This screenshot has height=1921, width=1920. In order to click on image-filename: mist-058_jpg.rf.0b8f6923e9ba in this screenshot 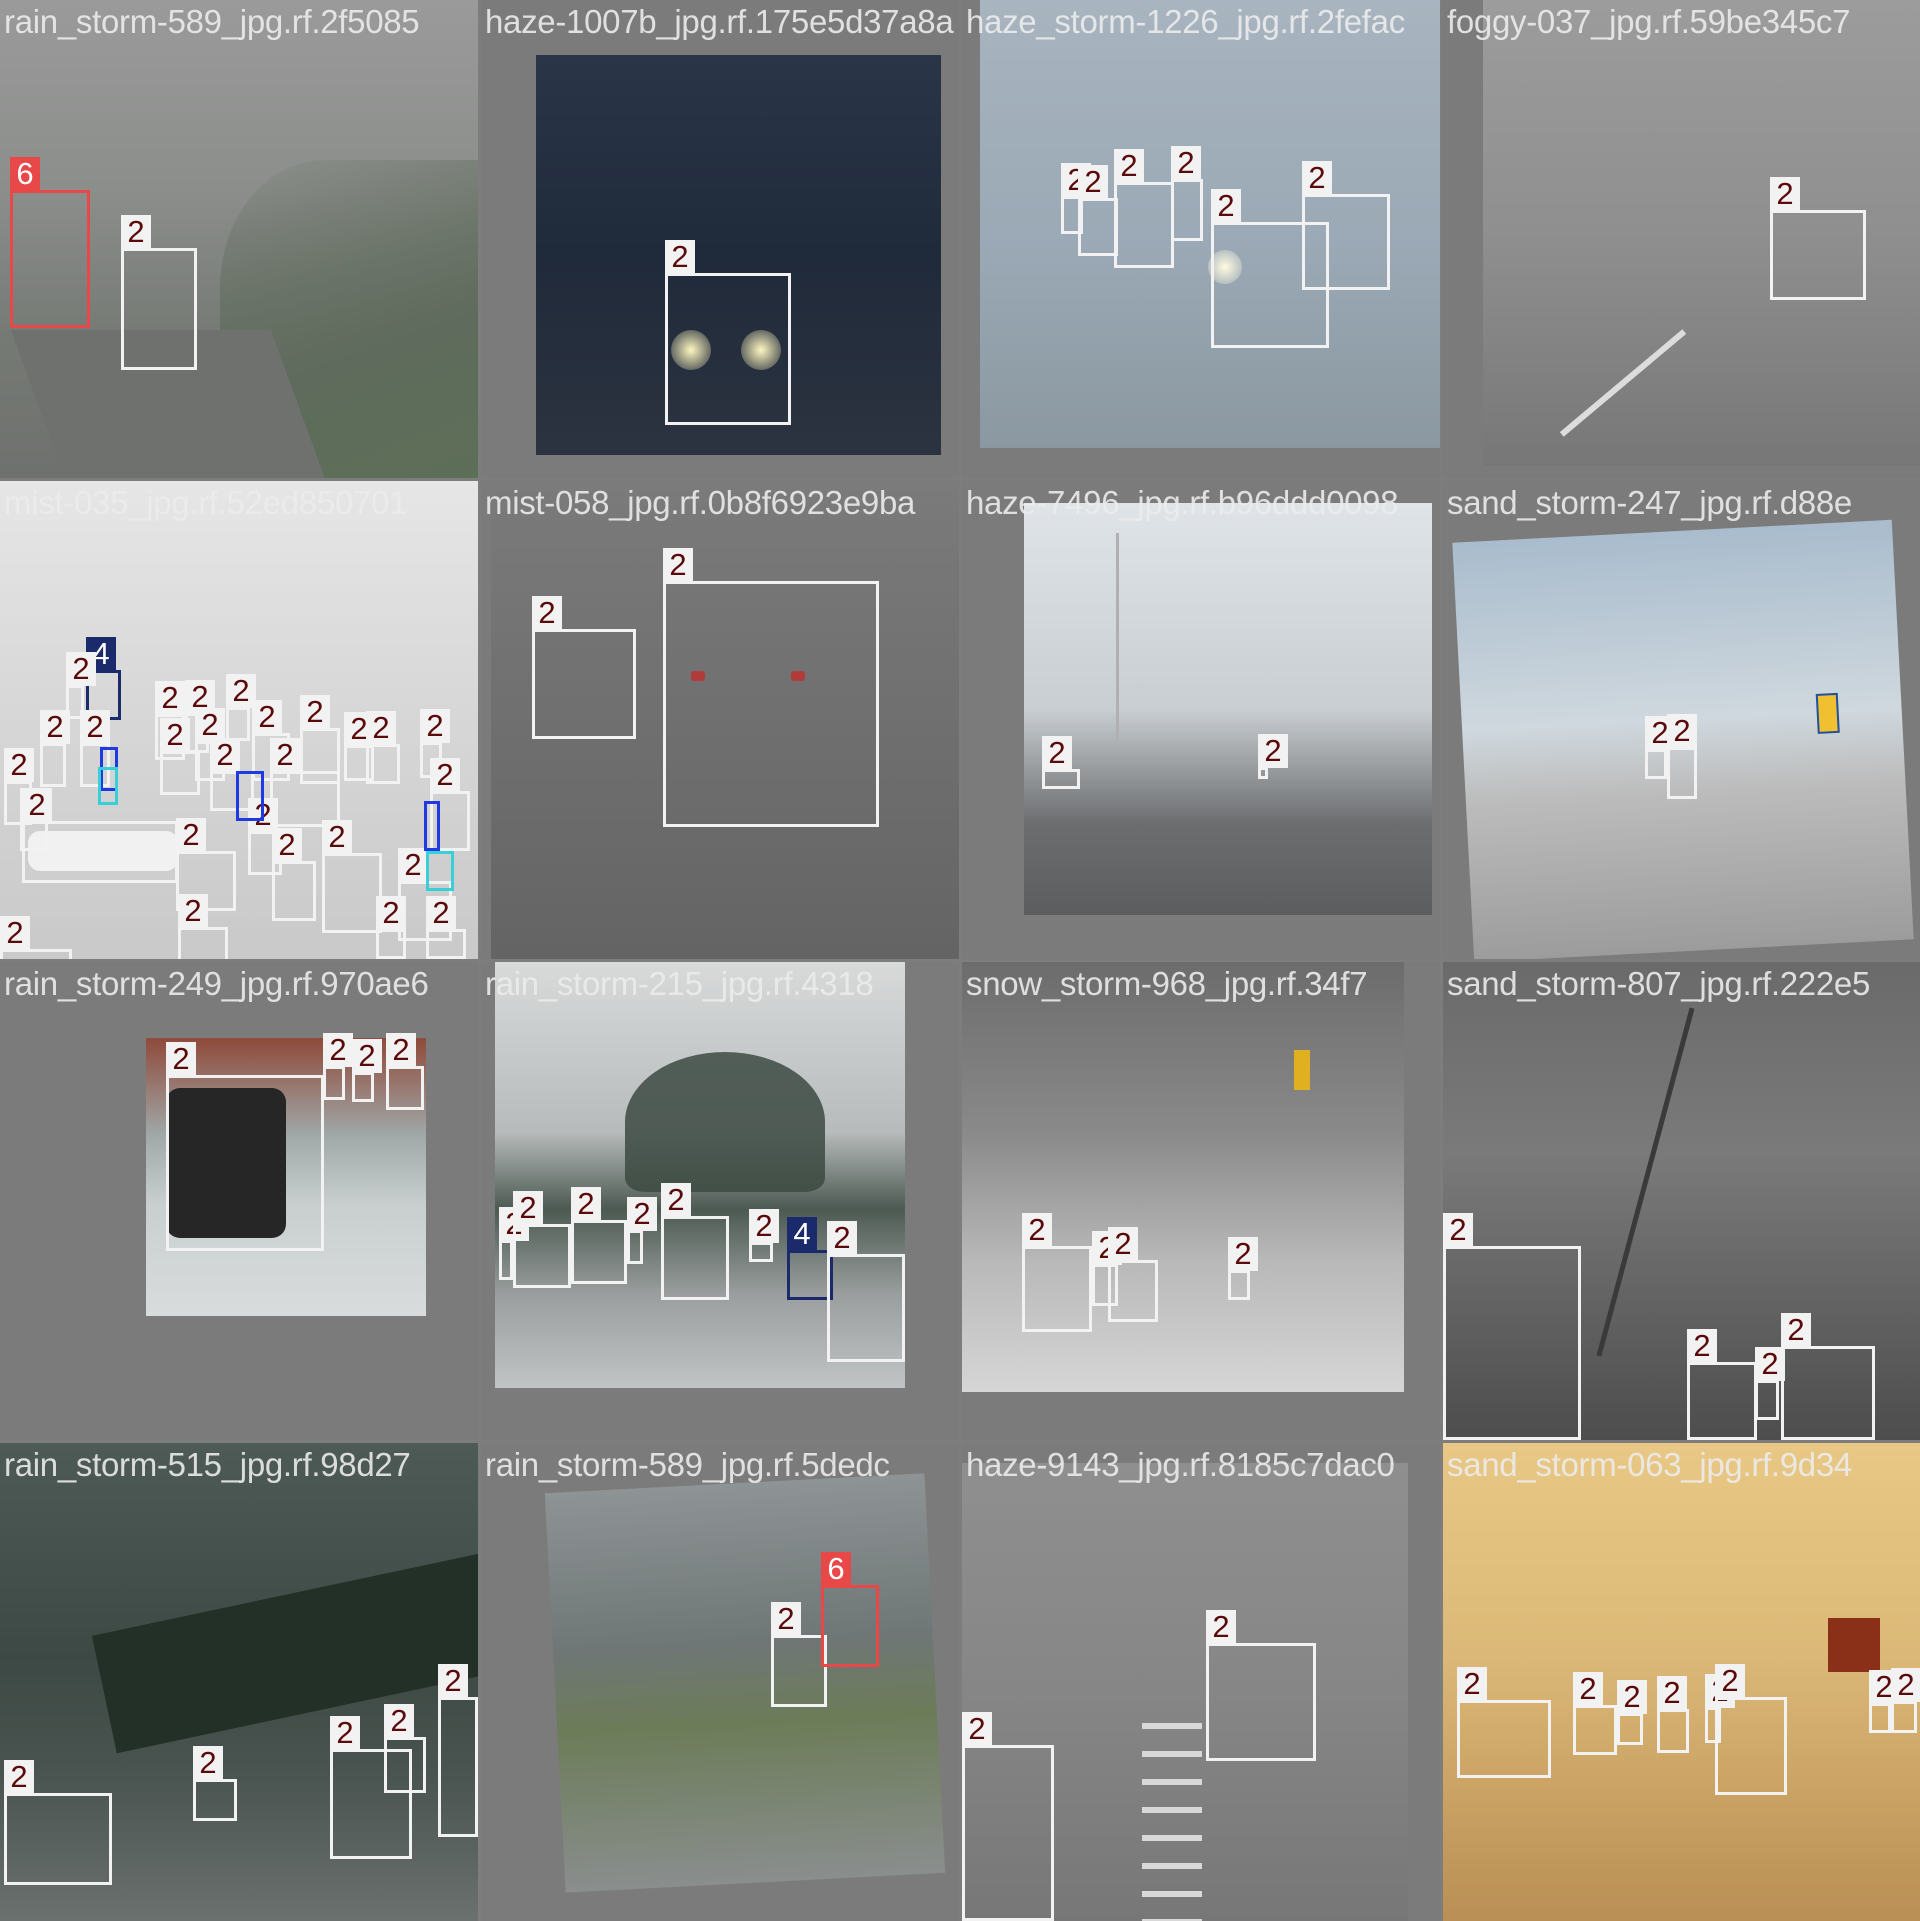, I will do `click(700, 502)`.